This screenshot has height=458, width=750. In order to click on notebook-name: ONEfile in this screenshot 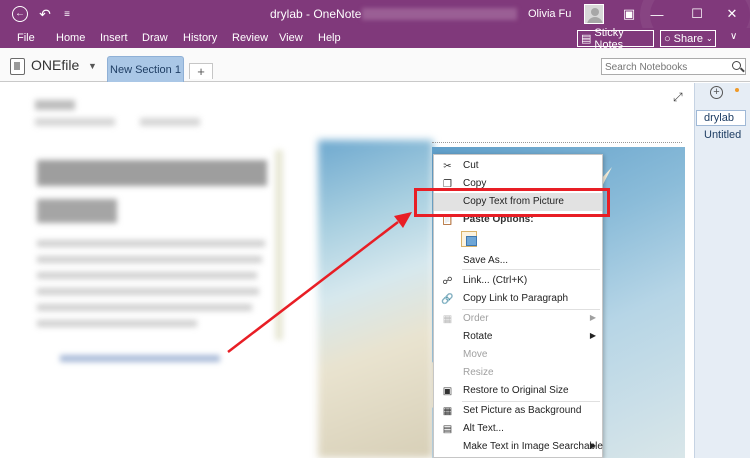, I will do `click(55, 65)`.